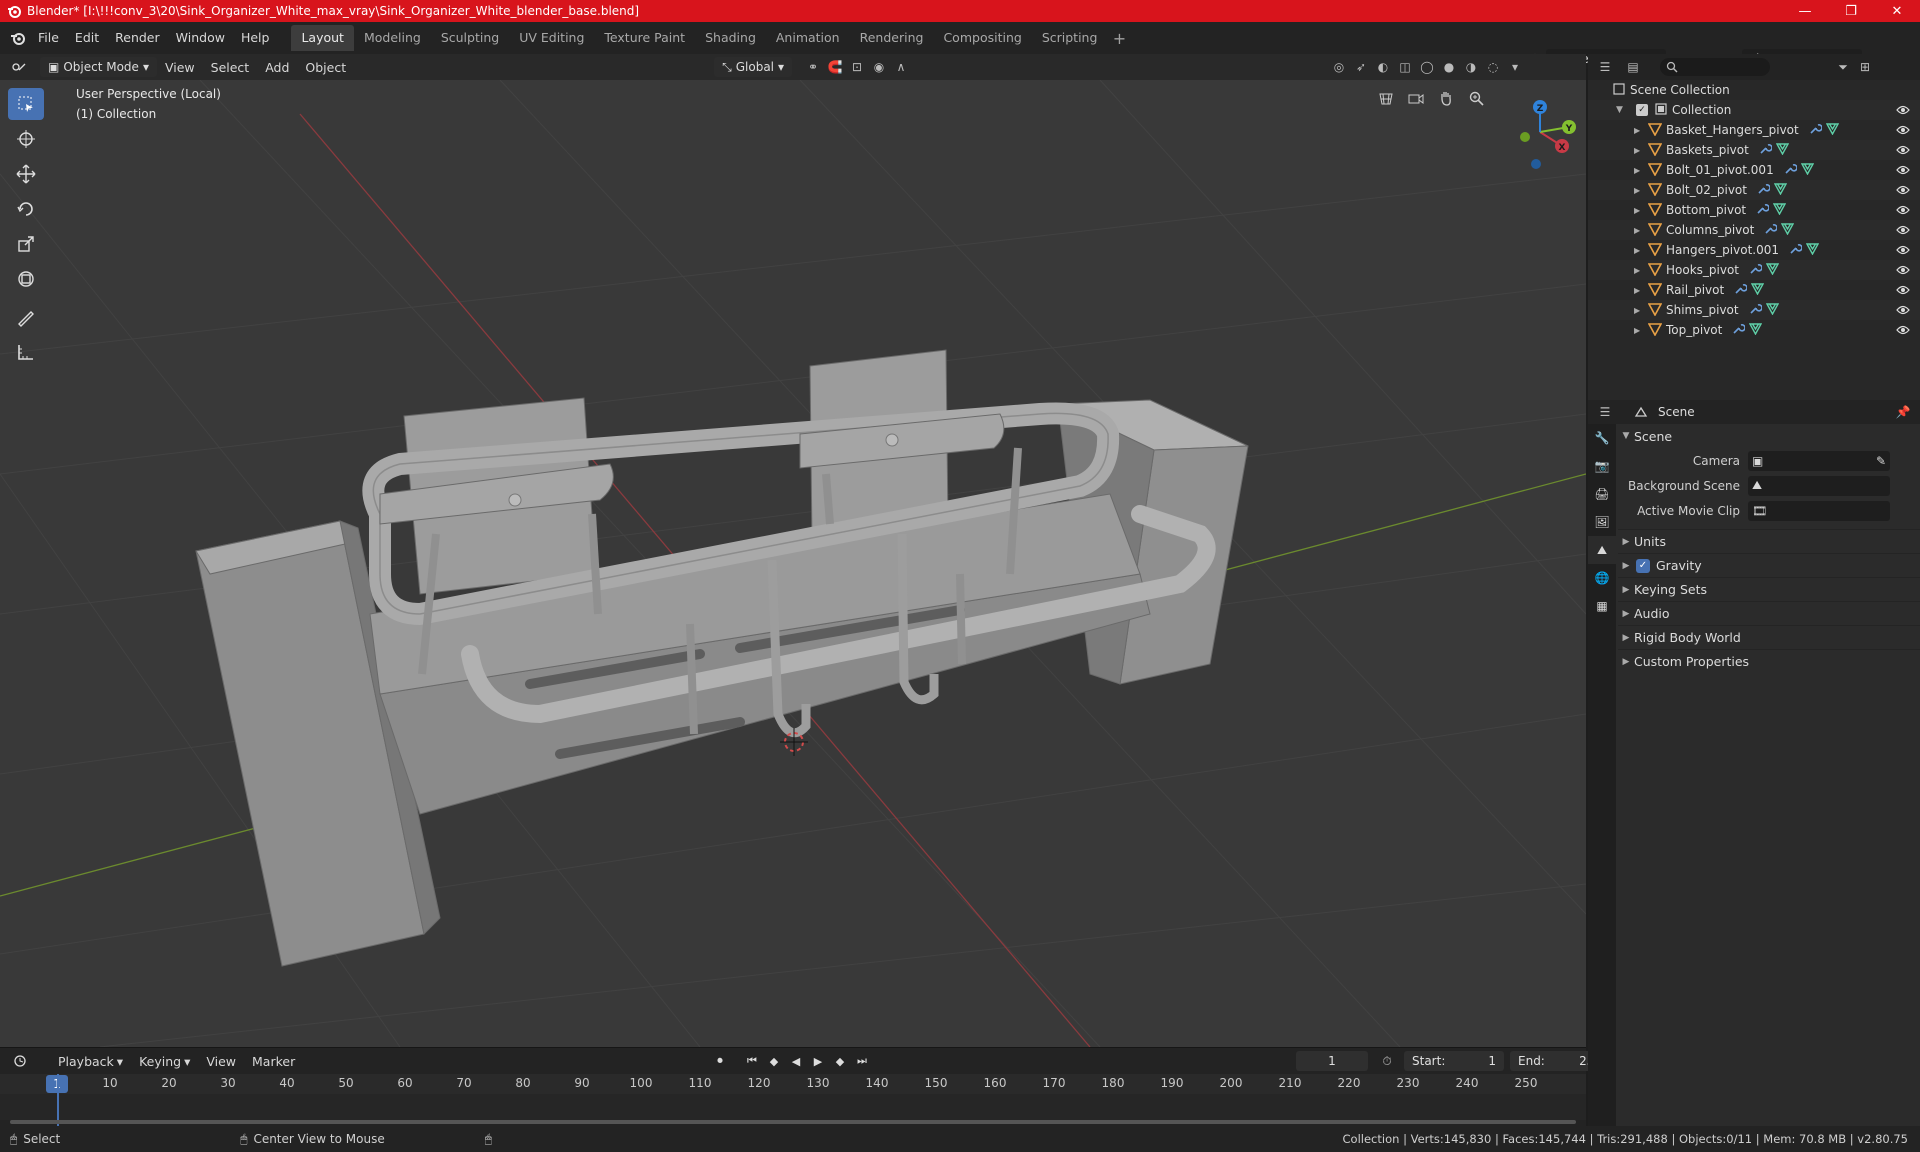  What do you see at coordinates (1405, 67) in the screenshot?
I see `xray-toggle-icon: ◫` at bounding box center [1405, 67].